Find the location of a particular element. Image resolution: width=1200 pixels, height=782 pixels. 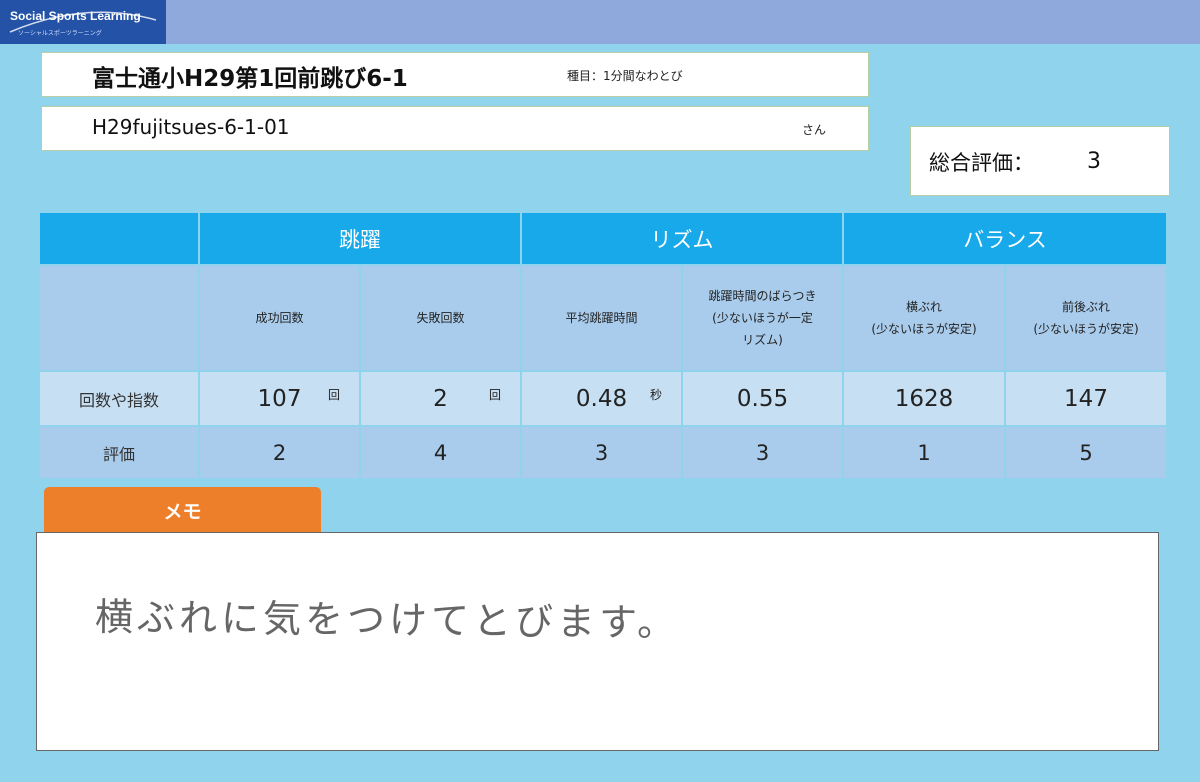

column-header-label: 平均跳躍時間 is located at coordinates (601, 318).